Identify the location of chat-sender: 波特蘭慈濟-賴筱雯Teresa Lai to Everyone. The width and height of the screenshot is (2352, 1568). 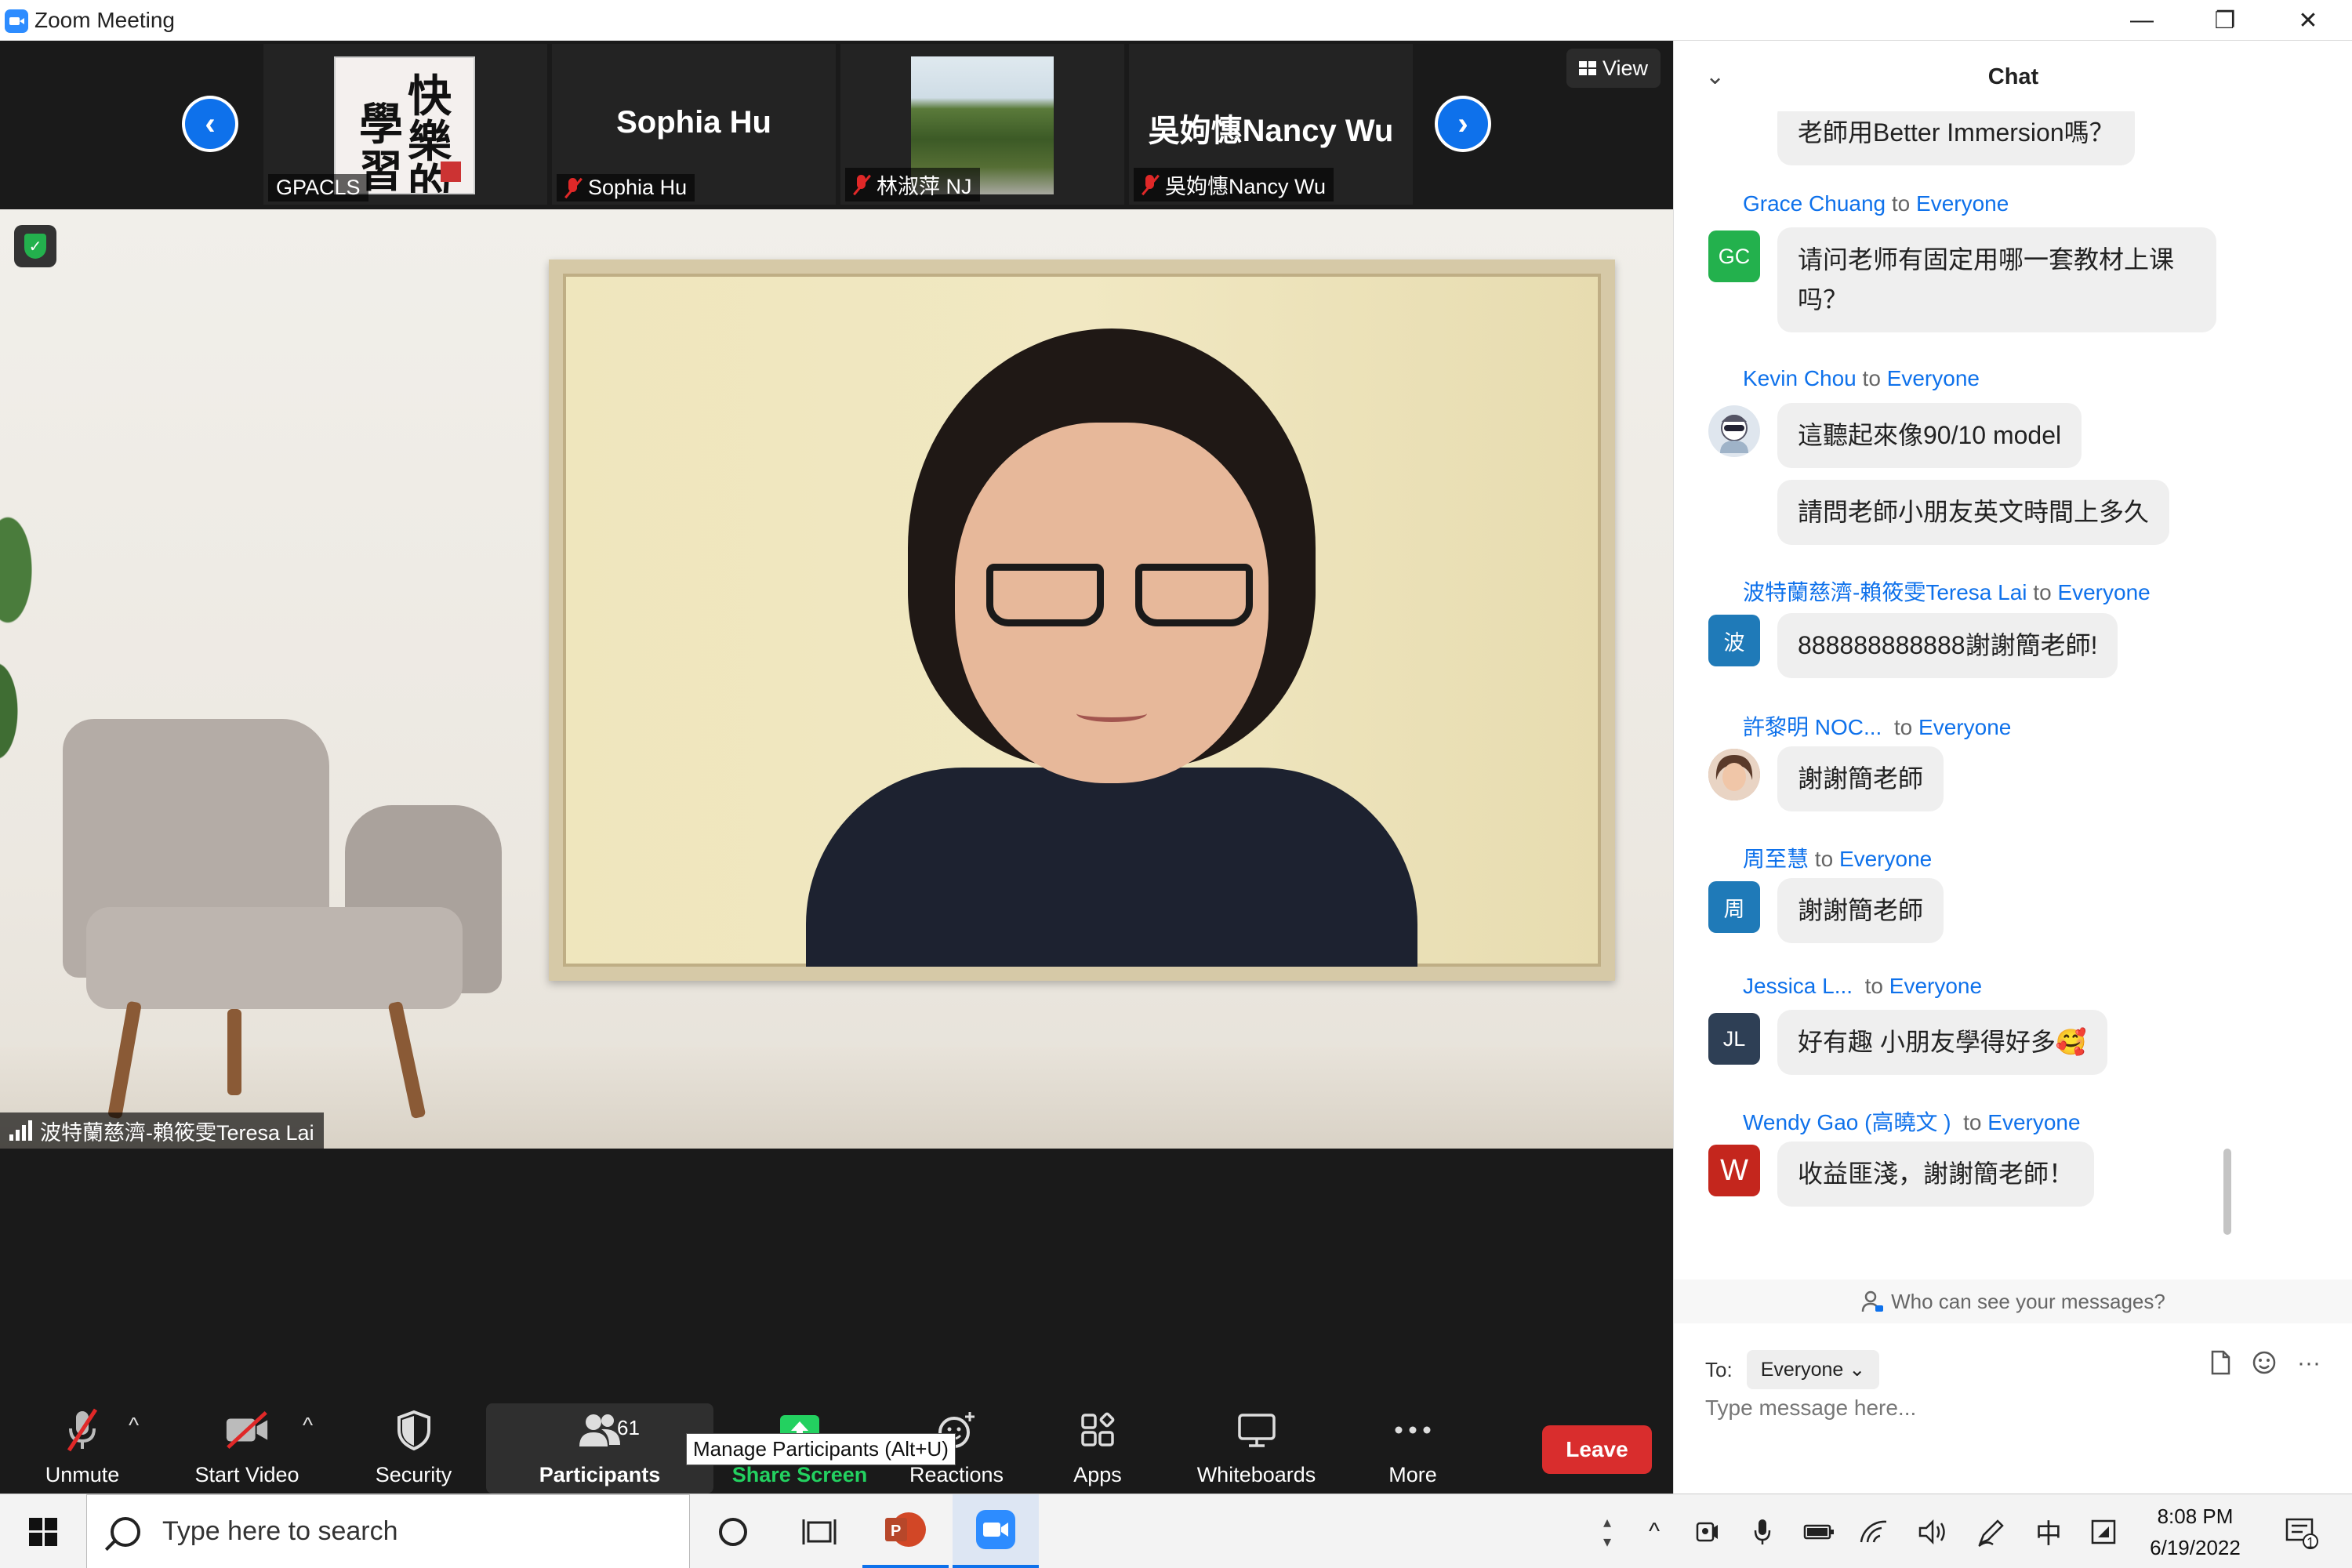
(1947, 592).